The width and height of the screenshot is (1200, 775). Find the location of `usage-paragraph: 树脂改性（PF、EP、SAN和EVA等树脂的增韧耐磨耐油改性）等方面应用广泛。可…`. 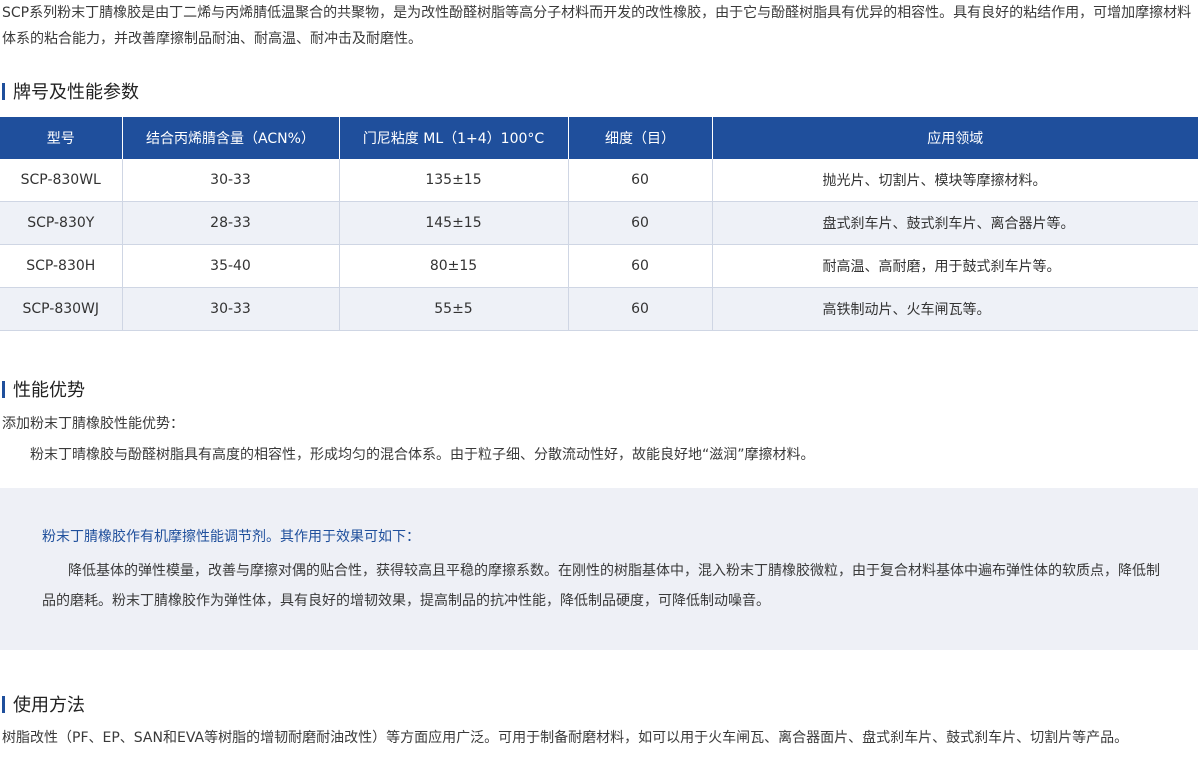

usage-paragraph: 树脂改性（PF、EP、SAN和EVA等树脂的增韧耐磨耐油改性）等方面应用广泛。可… is located at coordinates (565, 738).